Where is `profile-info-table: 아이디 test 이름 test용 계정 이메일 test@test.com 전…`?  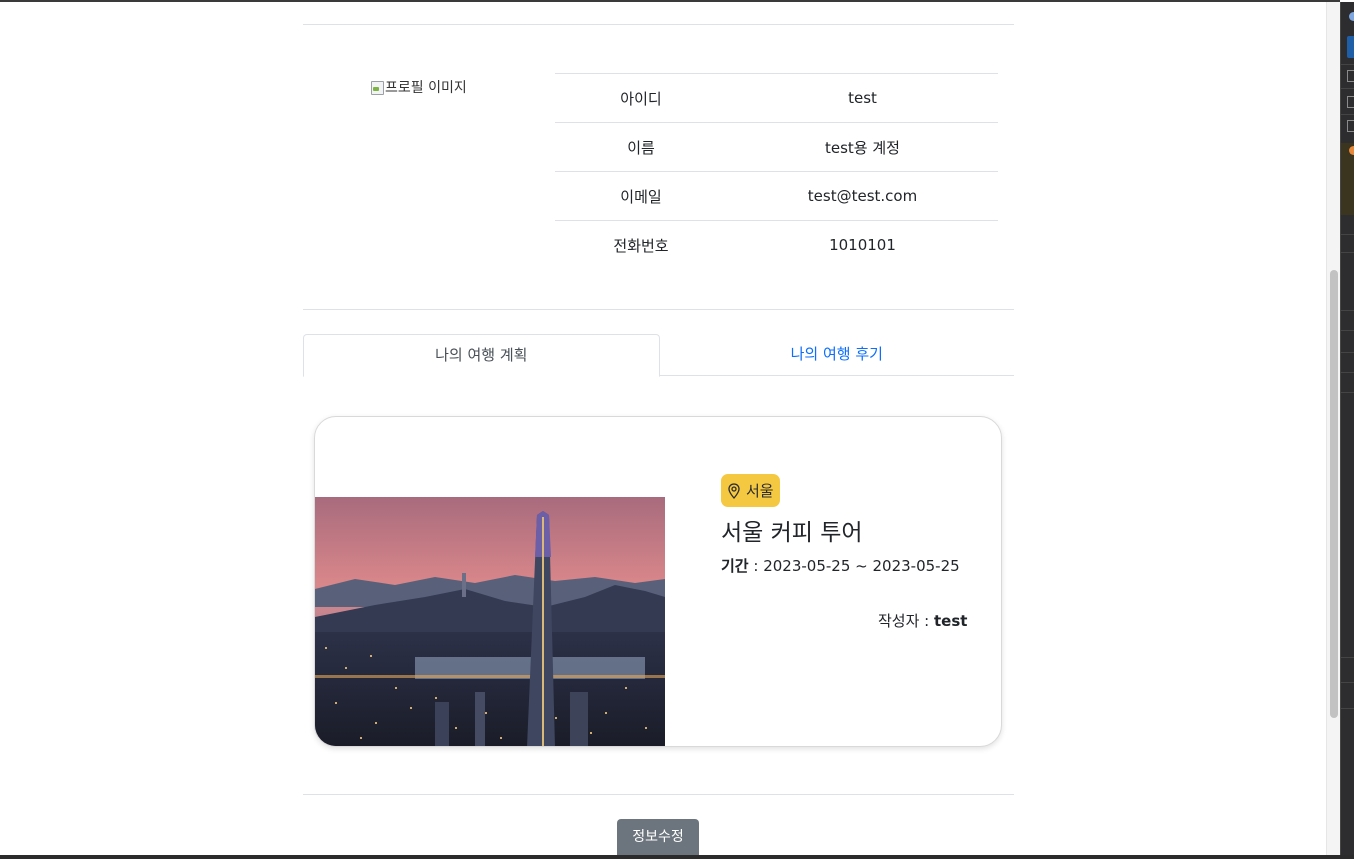
profile-info-table: 아이디 test 이름 test용 계정 이메일 test@test.com 전… is located at coordinates (776, 171).